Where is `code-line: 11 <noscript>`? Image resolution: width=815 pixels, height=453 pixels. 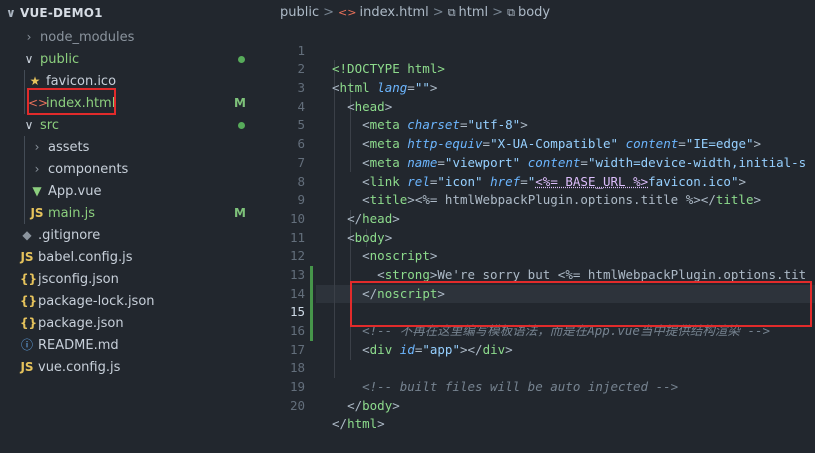
code-line: 11 <noscript> is located at coordinates (542, 237).